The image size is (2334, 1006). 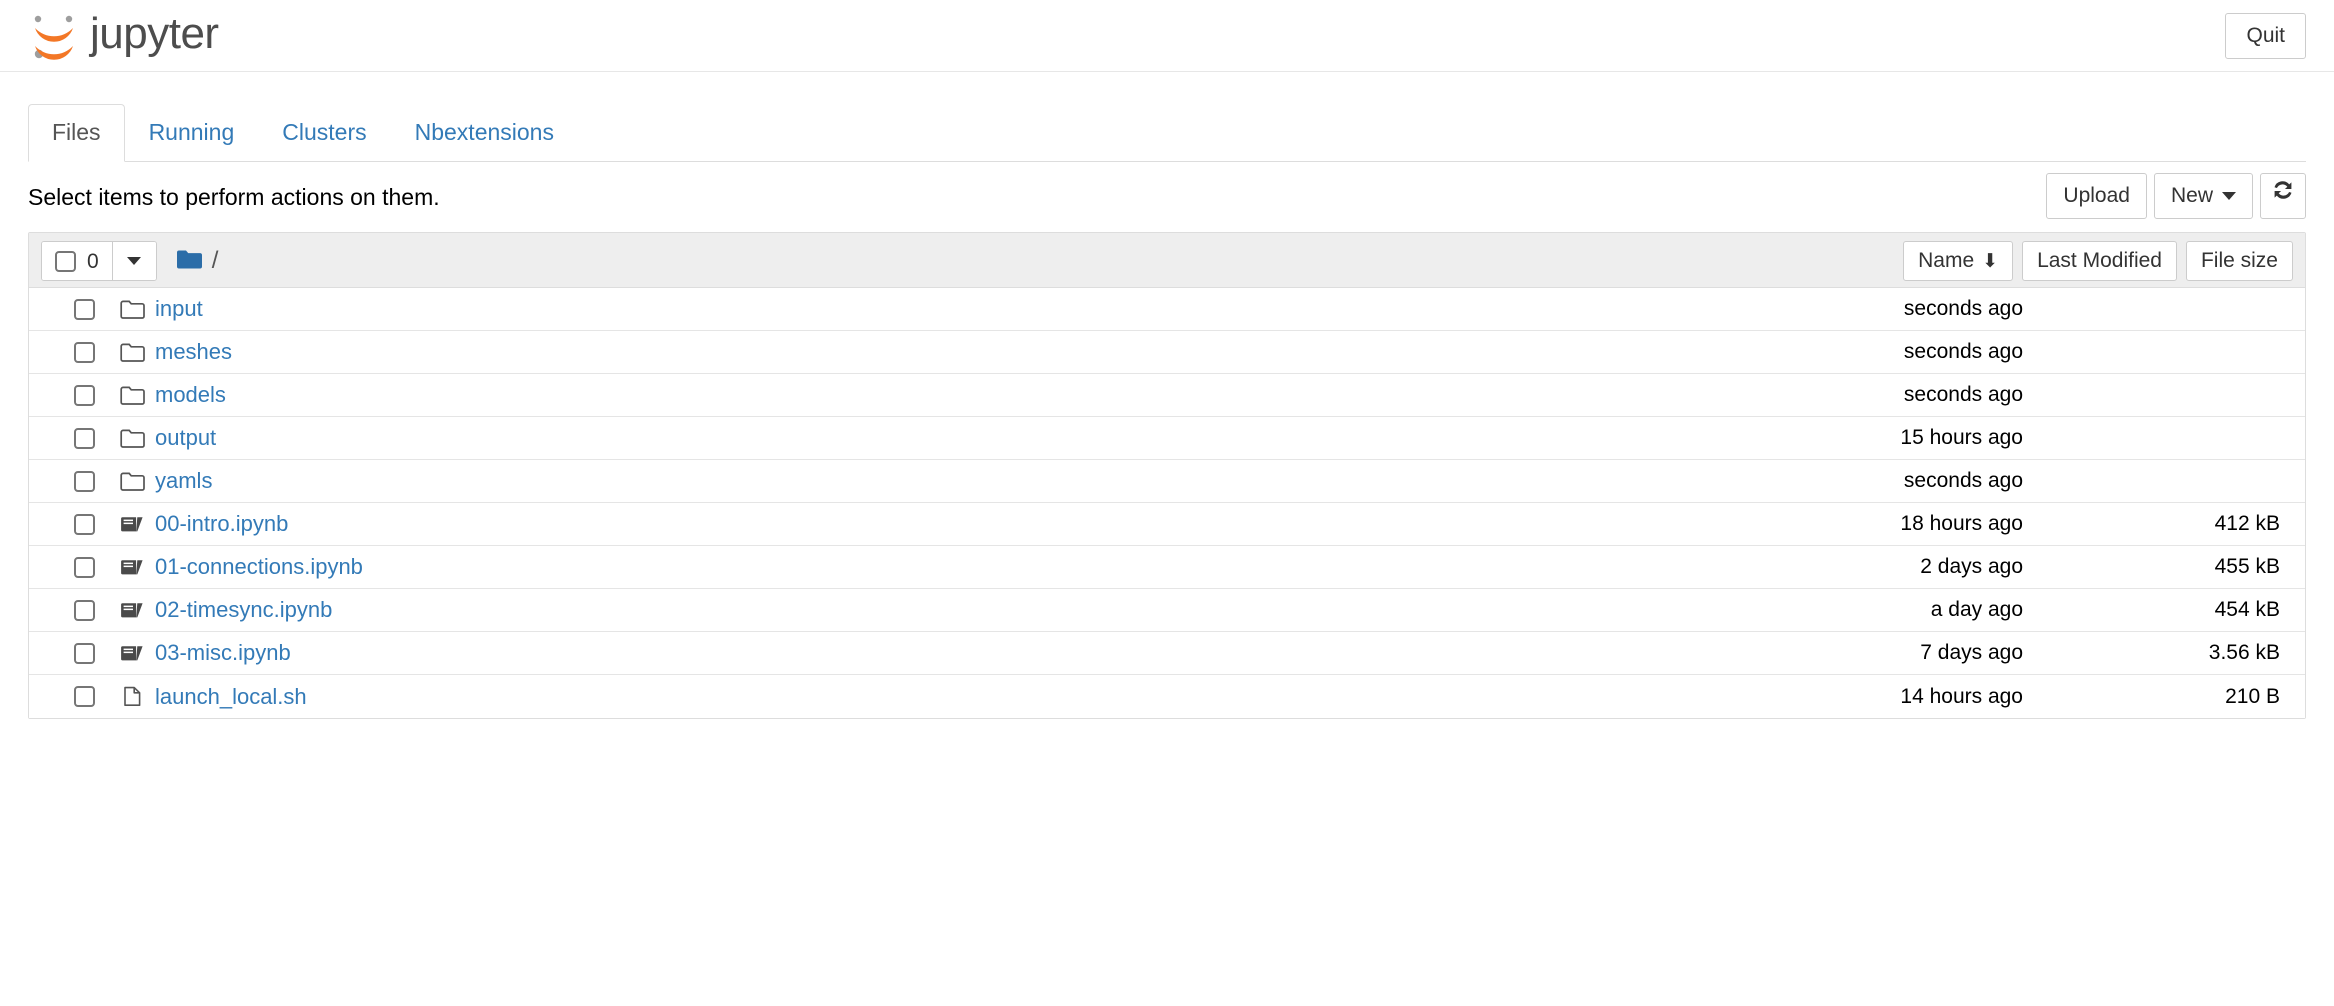 I want to click on file-list-header-left: 0 /, so click(x=129, y=261).